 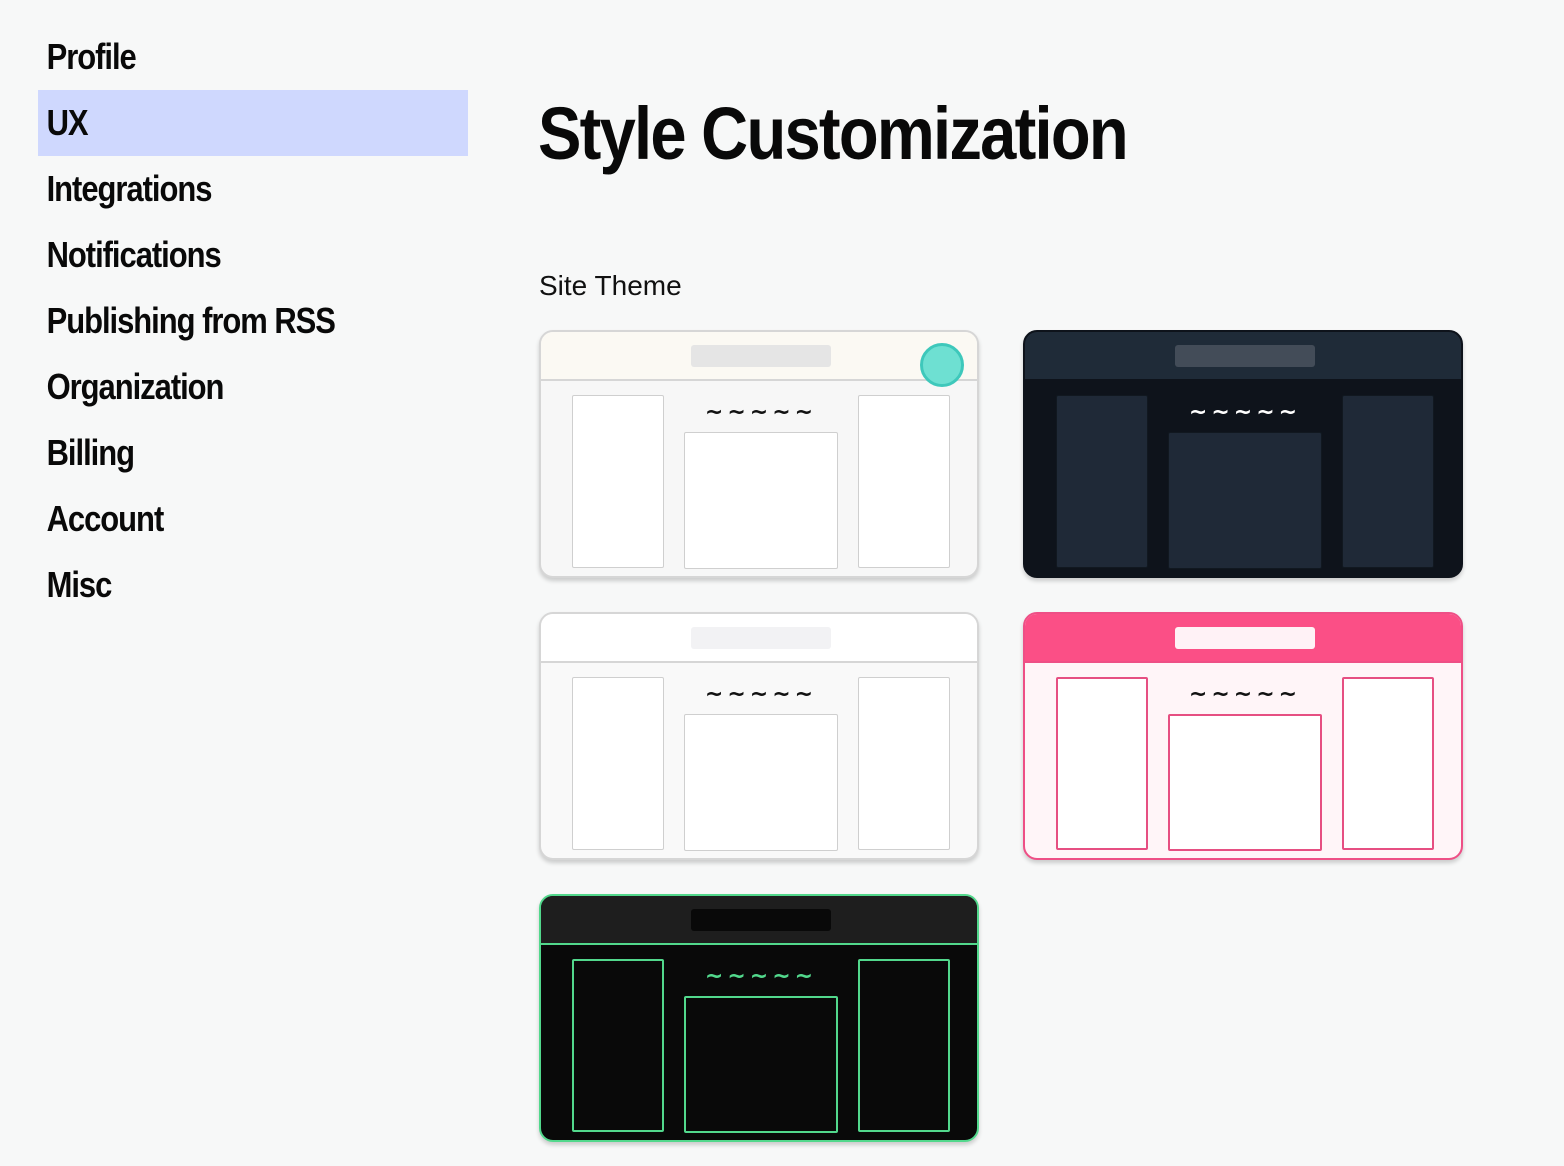 I want to click on sidebar-item-account: Account, so click(x=257, y=519).